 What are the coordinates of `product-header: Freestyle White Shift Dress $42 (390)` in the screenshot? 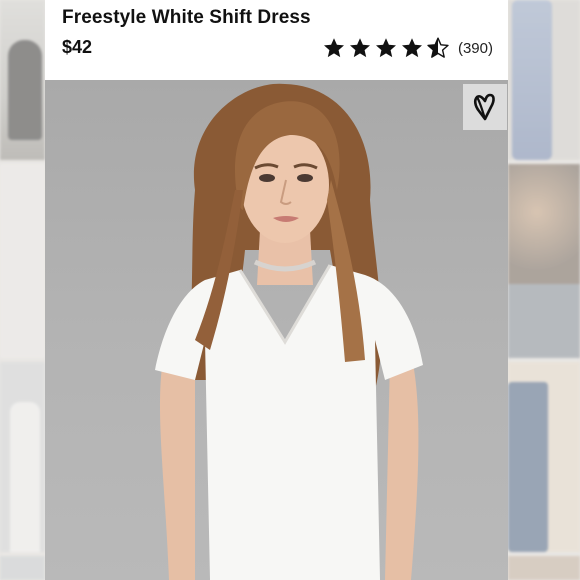 It's located at (276, 40).